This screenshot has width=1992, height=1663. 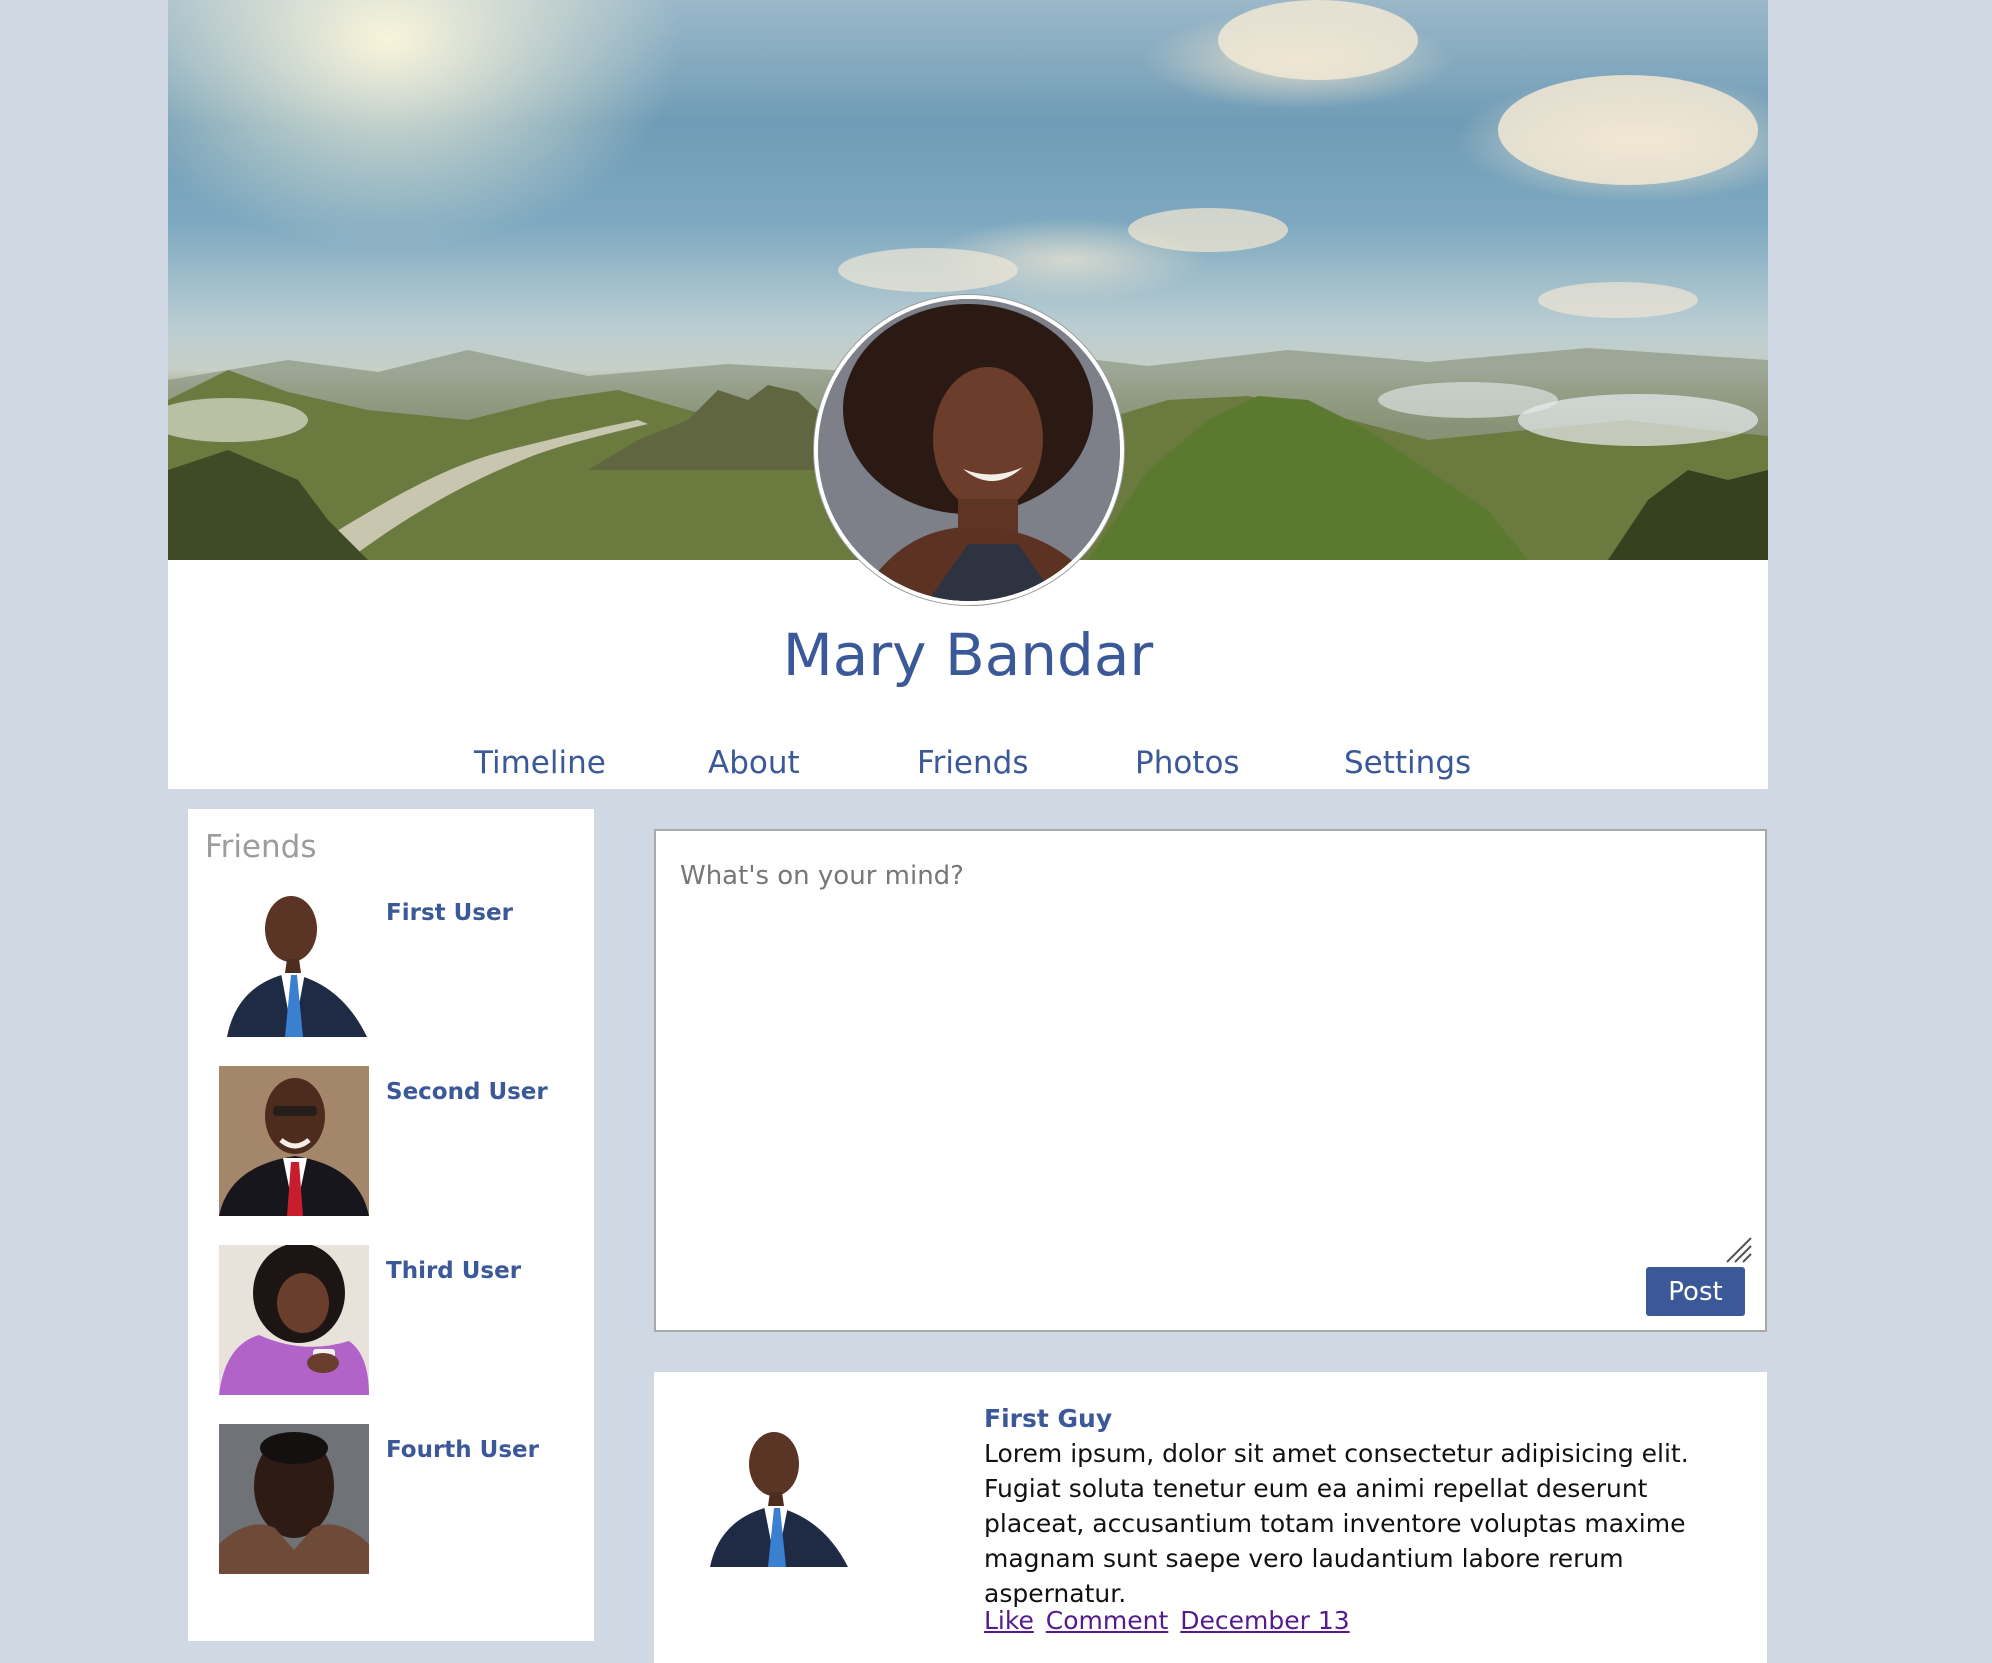 I want to click on tab-photos: Photos, so click(x=1187, y=763).